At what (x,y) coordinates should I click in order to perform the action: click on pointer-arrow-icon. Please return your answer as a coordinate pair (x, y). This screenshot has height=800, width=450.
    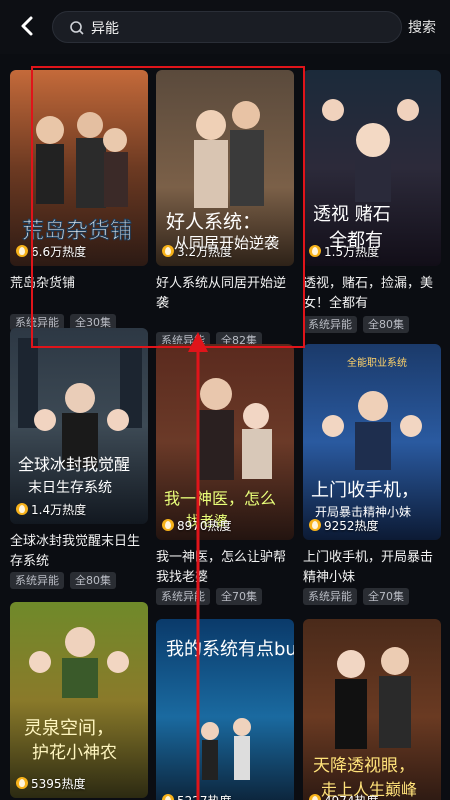
    Looking at the image, I should click on (198, 566).